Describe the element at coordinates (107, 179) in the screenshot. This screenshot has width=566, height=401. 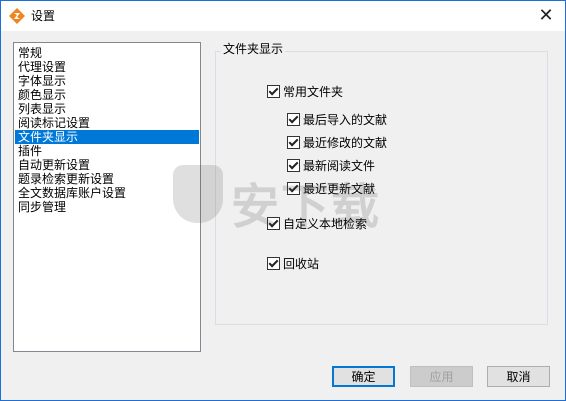
I see `sidebar-item-record-search-update: 题录检索更新设置` at that location.